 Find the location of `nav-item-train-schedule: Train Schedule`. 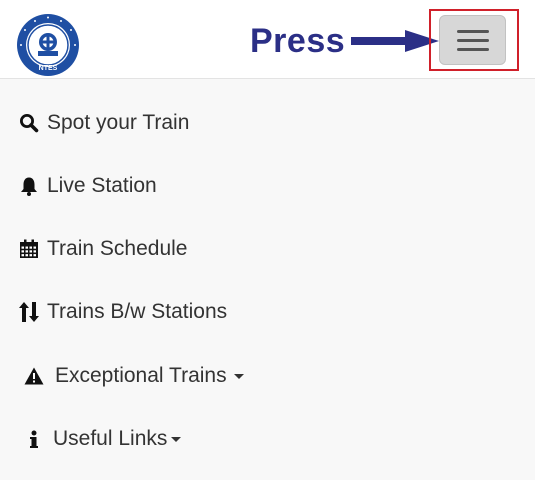

nav-item-train-schedule: Train Schedule is located at coordinates (267, 249).